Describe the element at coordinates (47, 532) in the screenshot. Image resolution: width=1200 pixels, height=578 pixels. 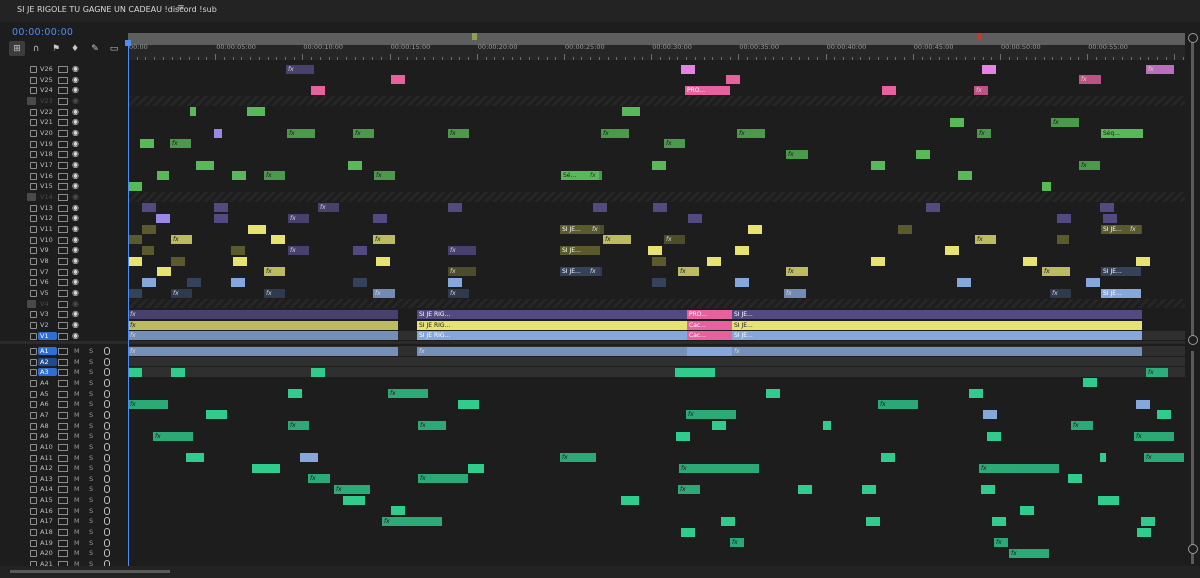
I see `track-name: A18` at that location.